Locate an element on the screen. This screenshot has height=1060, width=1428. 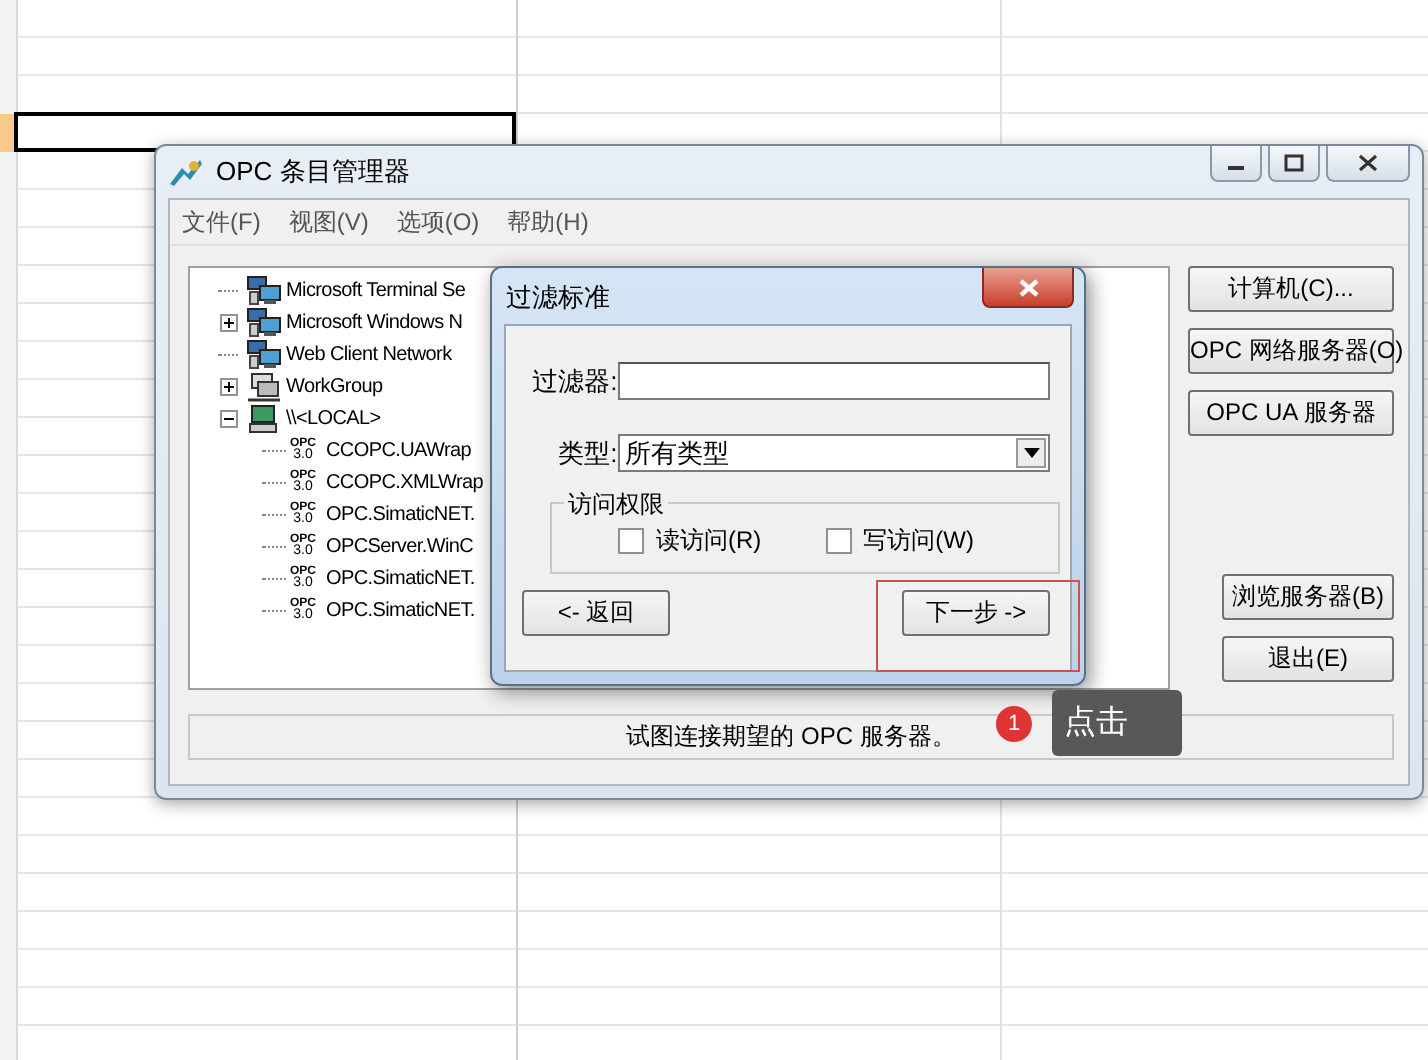
tree-item: Microsoft Terminal Se is located at coordinates (376, 290).